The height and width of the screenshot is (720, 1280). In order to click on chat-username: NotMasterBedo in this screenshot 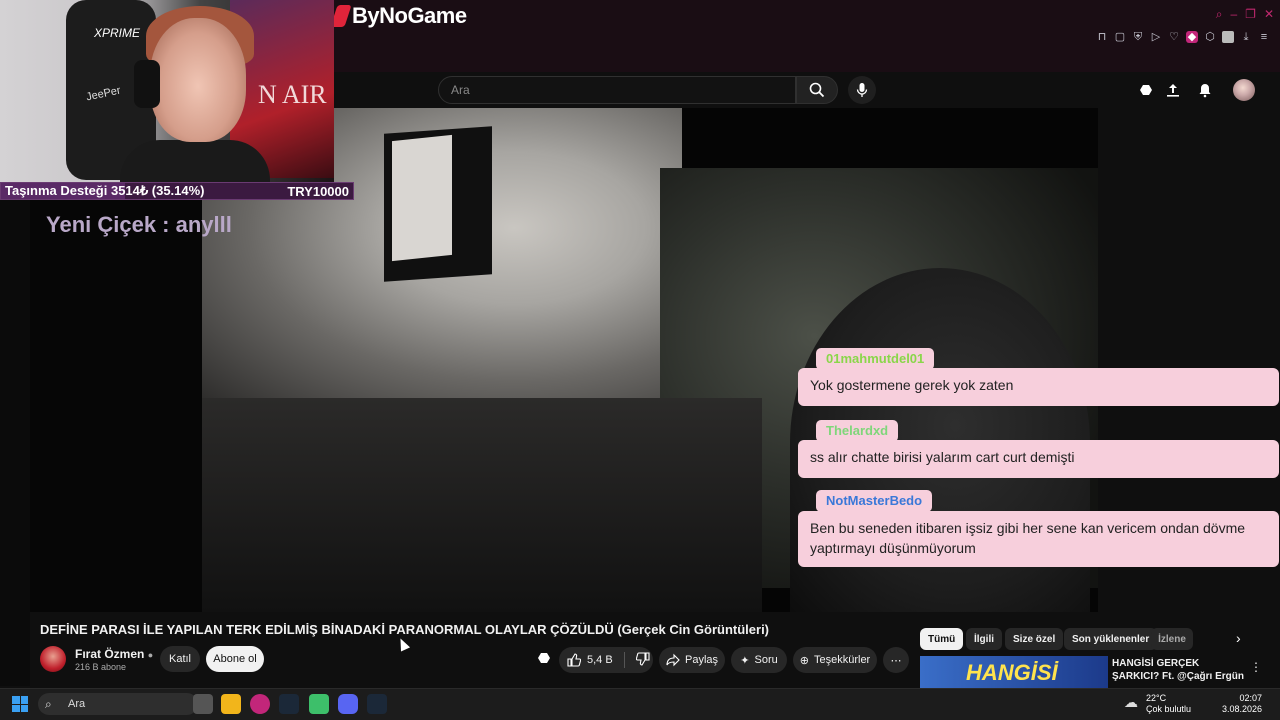, I will do `click(874, 501)`.